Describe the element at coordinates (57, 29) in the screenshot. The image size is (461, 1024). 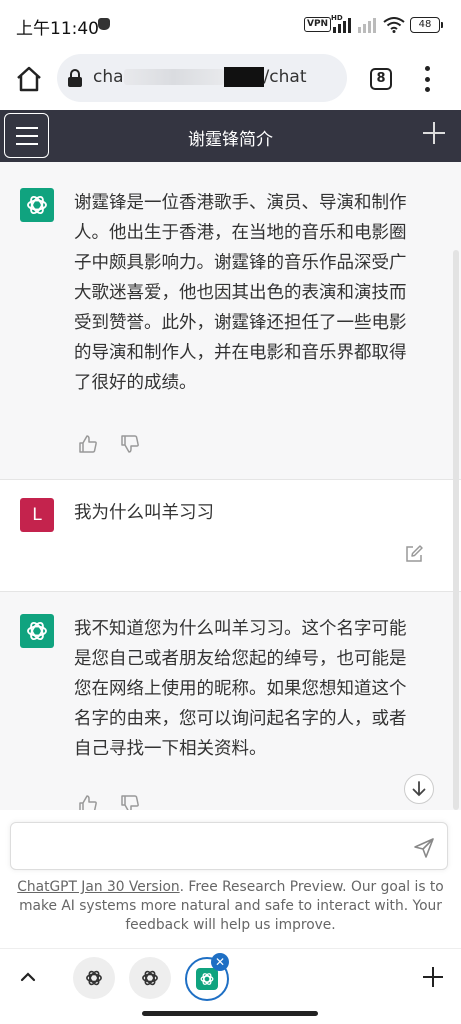
I see `status-time: 上午11:40` at that location.